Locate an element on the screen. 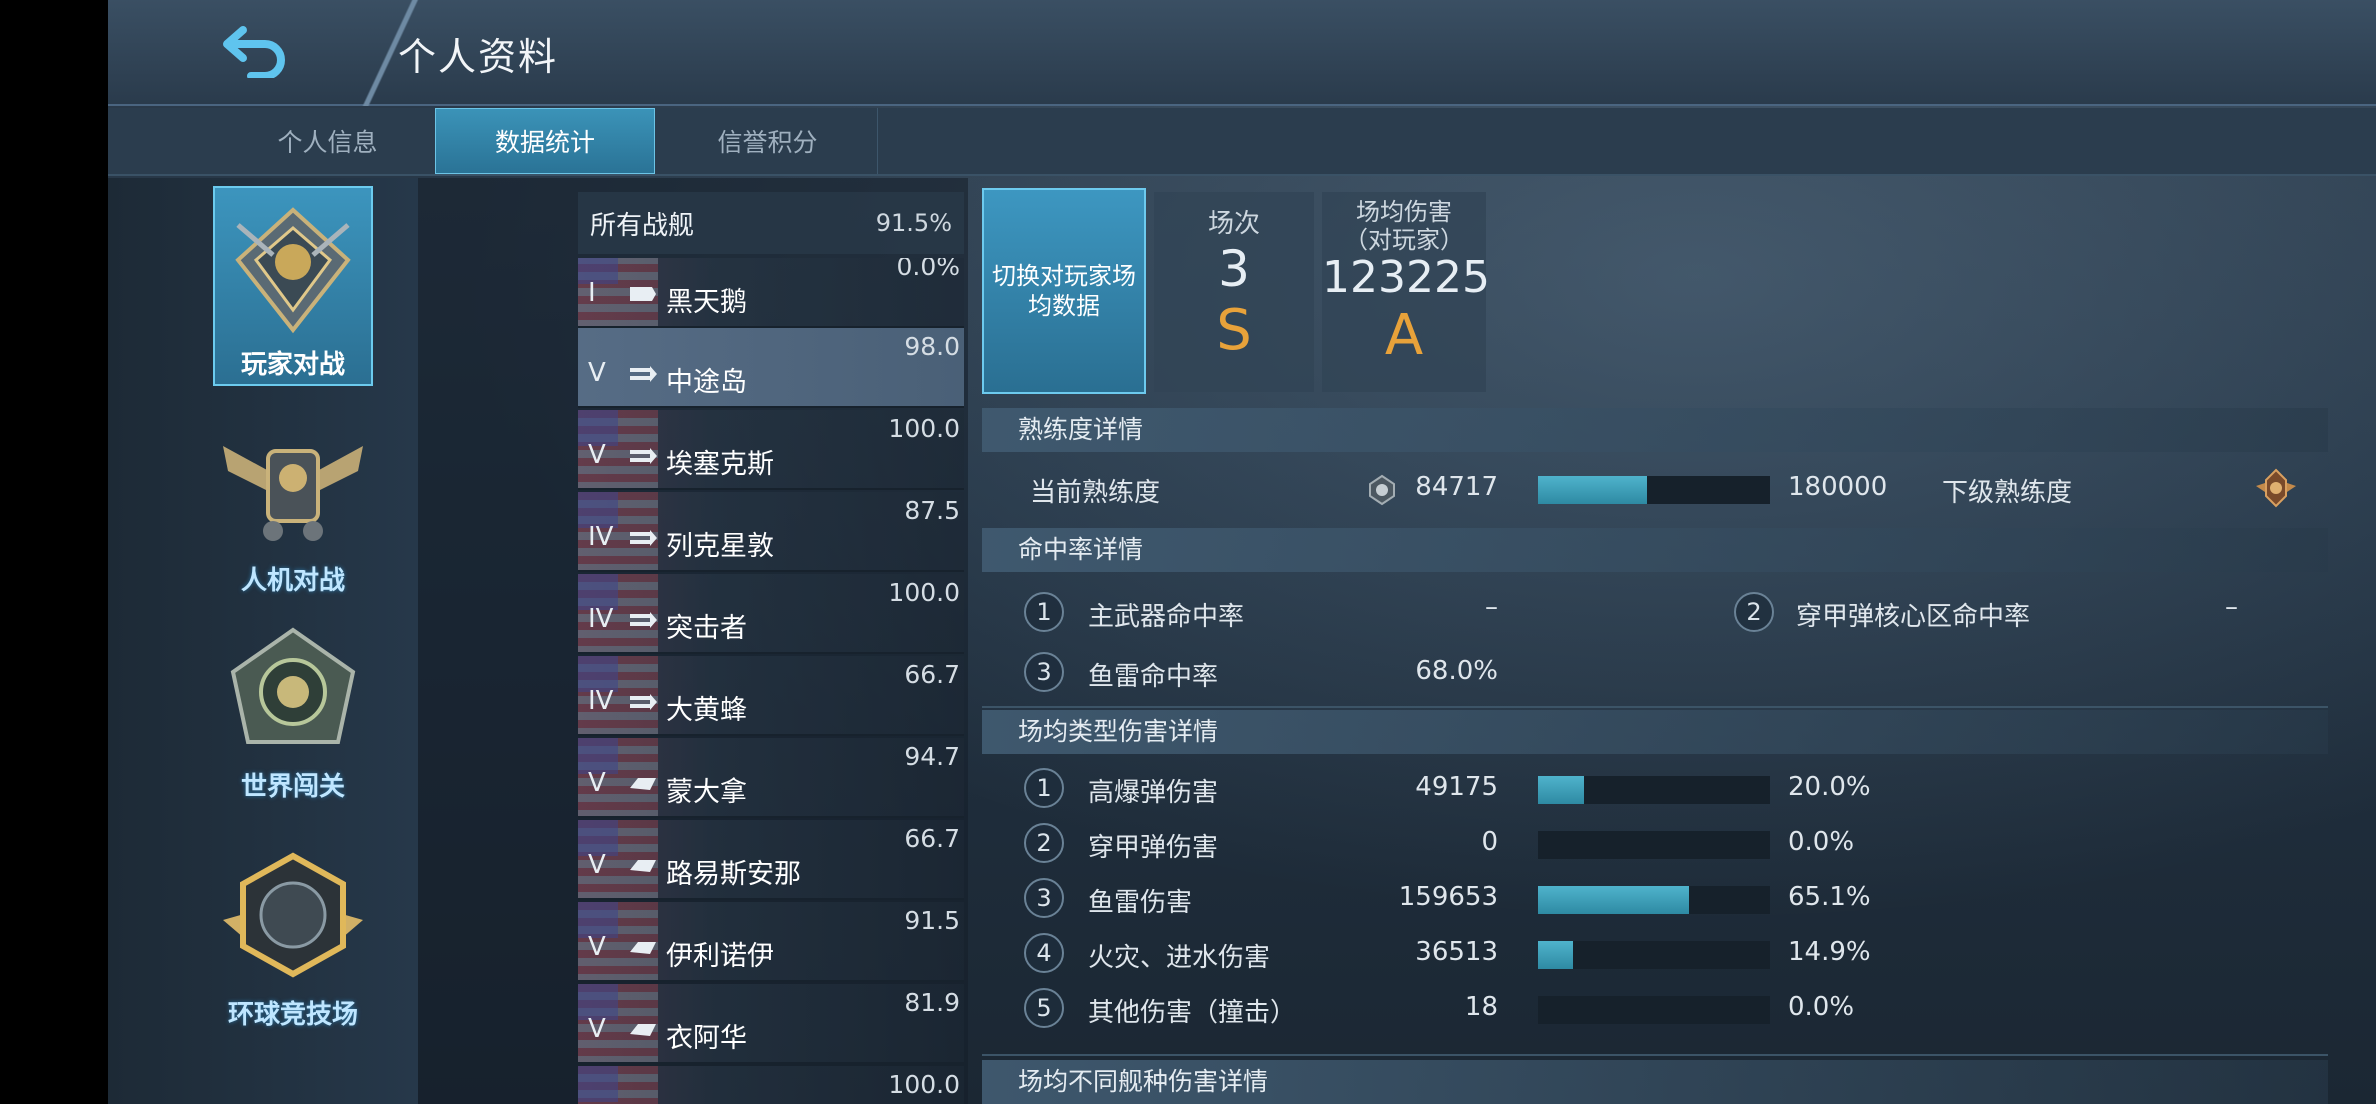 This screenshot has height=1104, width=2376. damage-type-value: 49175 is located at coordinates (1456, 787).